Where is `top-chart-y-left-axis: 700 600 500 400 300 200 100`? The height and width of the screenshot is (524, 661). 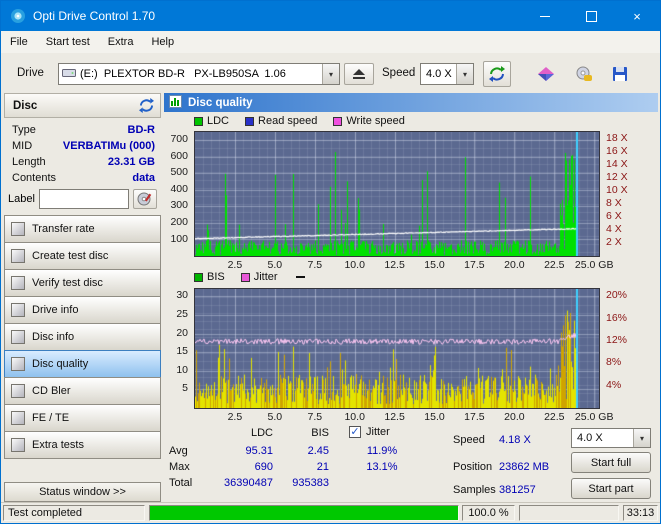 top-chart-y-left-axis: 700 600 500 400 300 200 100 is located at coordinates (175, 194).